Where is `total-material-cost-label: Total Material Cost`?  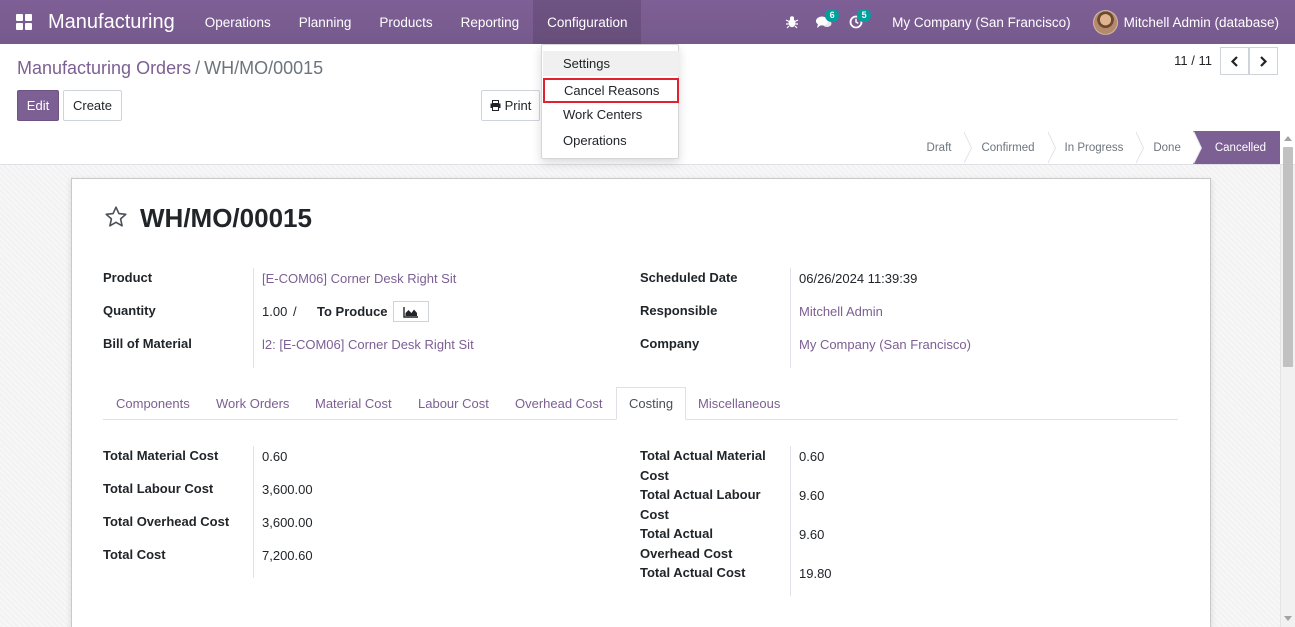
total-material-cost-label: Total Material Cost is located at coordinates (161, 455).